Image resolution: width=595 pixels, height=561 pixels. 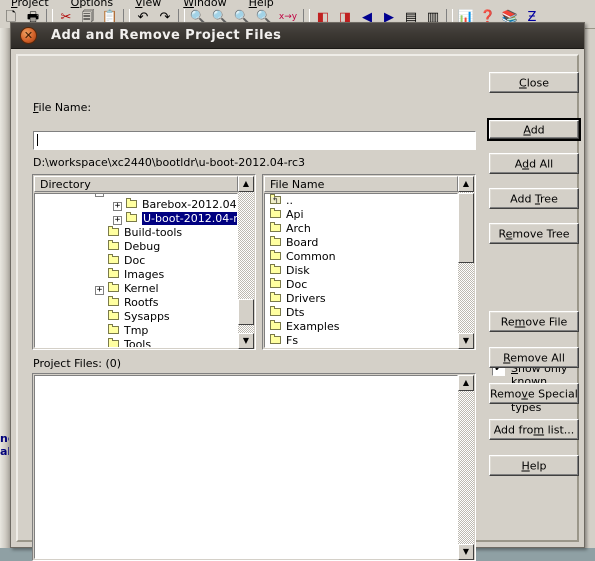 I want to click on directory-item-label: Tools, so click(x=138, y=343).